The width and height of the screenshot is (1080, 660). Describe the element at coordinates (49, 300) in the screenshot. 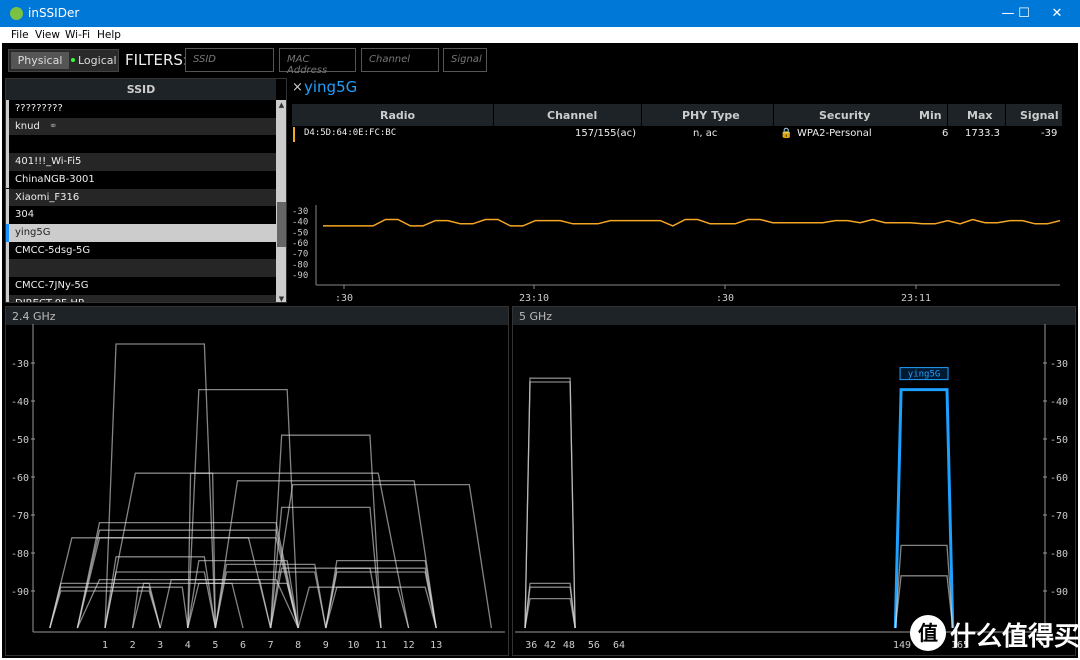

I see `ssid-name: DIRECT-0F-HP` at that location.